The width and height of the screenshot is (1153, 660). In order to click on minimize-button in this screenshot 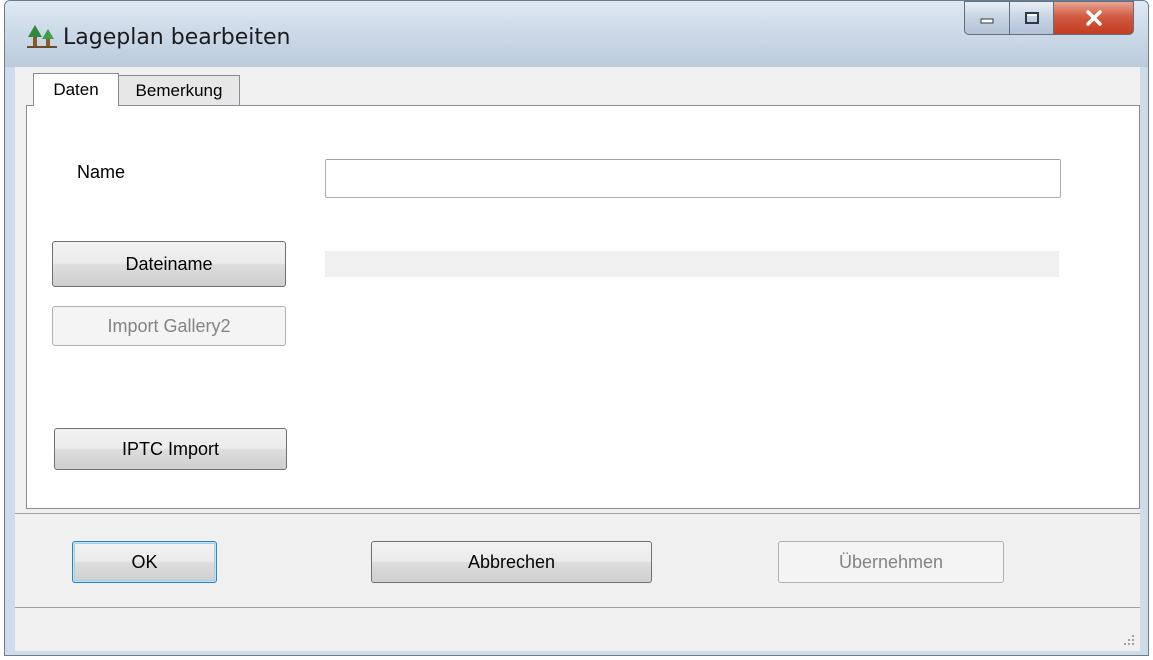, I will do `click(987, 18)`.